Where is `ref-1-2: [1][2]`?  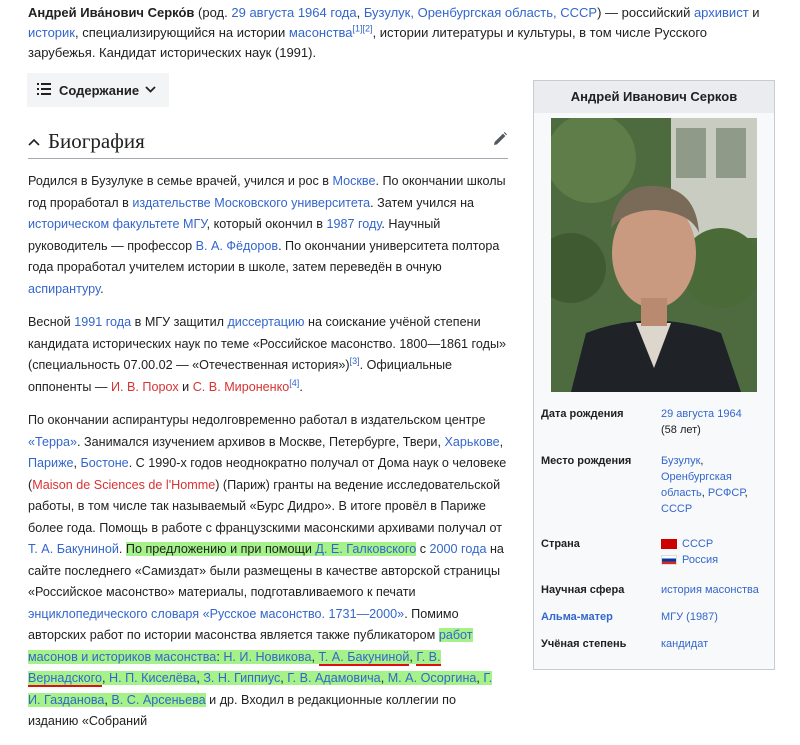
ref-1-2: [1][2] is located at coordinates (363, 29).